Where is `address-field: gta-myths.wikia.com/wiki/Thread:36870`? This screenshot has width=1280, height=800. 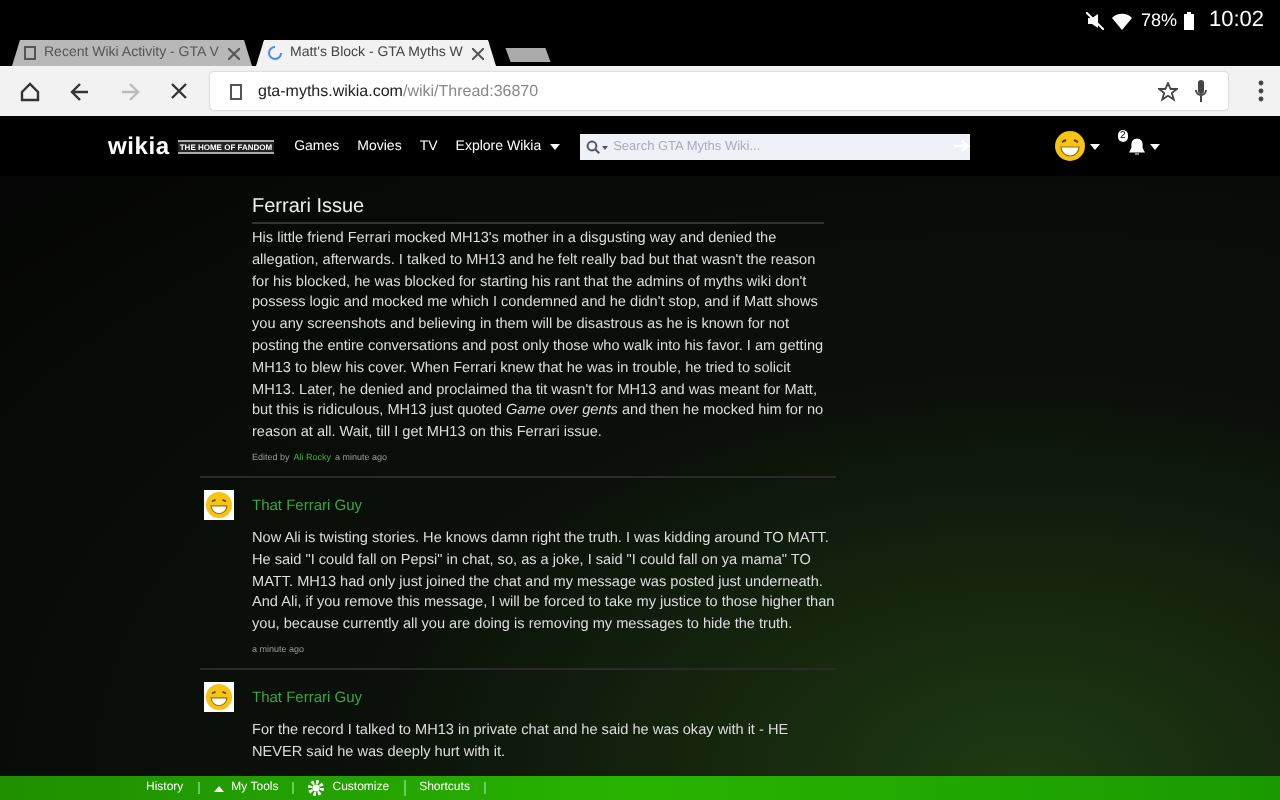 address-field: gta-myths.wikia.com/wiki/Thread:36870 is located at coordinates (719, 91).